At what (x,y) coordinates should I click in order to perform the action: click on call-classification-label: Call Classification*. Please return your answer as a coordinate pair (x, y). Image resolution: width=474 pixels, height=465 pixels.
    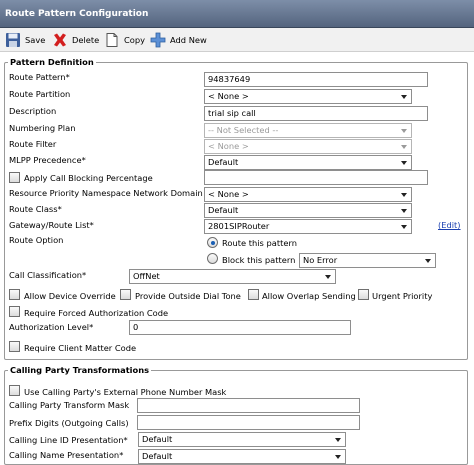
    Looking at the image, I should click on (48, 275).